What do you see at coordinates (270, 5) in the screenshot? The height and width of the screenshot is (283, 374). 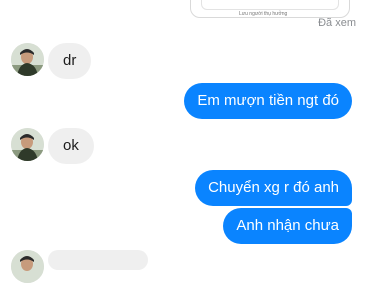 I see `receipt-preview` at bounding box center [270, 5].